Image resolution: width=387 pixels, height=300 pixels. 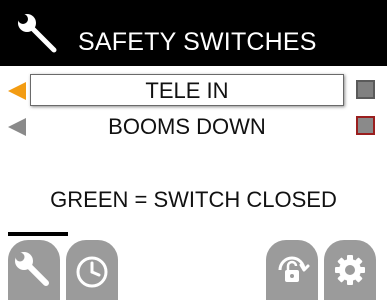 I want to click on active-tab-indicator, so click(x=38, y=234).